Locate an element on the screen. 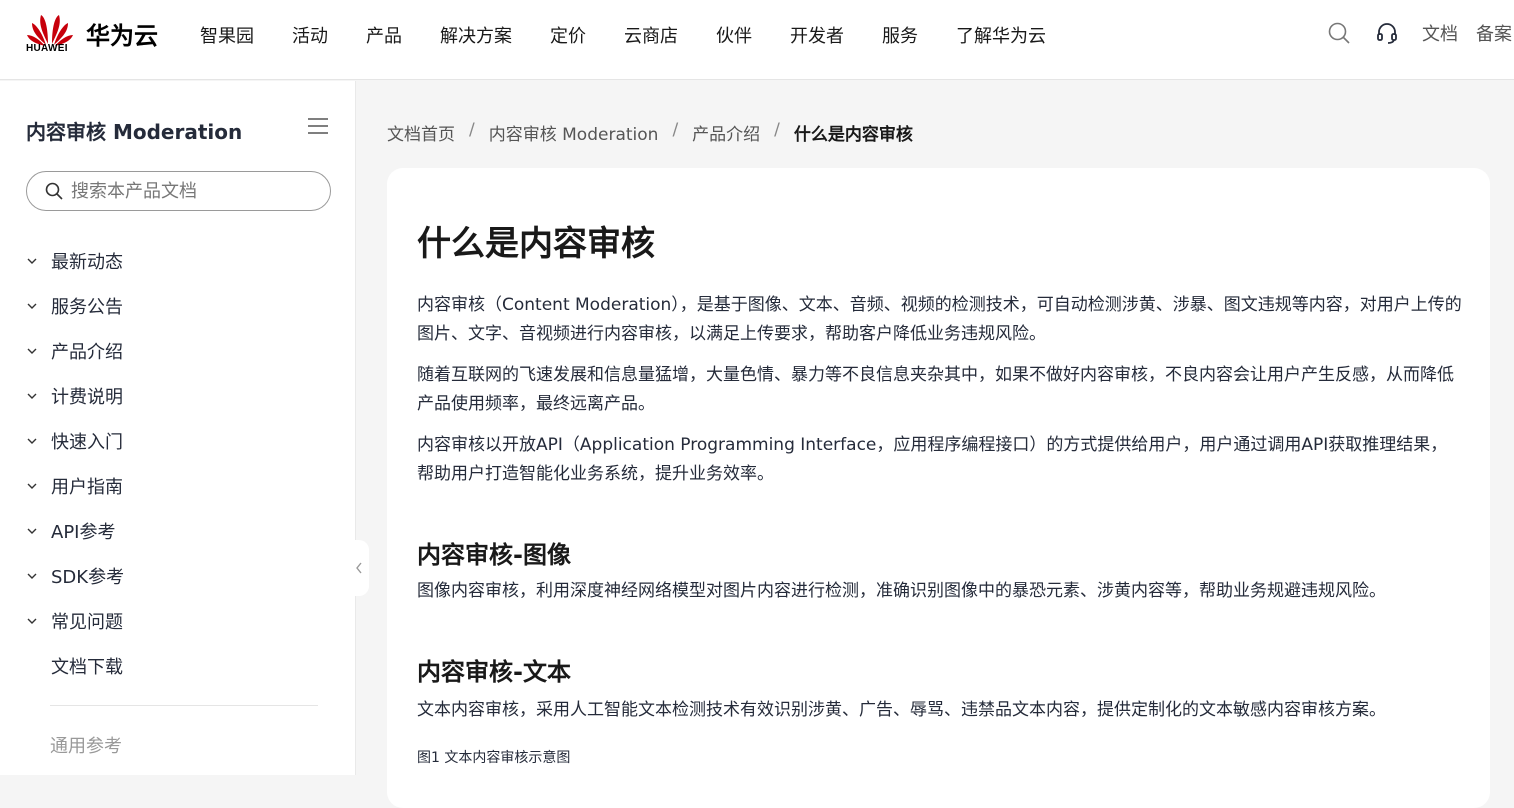 The height and width of the screenshot is (808, 1514). sidebar-item-label: API参考 is located at coordinates (83, 532).